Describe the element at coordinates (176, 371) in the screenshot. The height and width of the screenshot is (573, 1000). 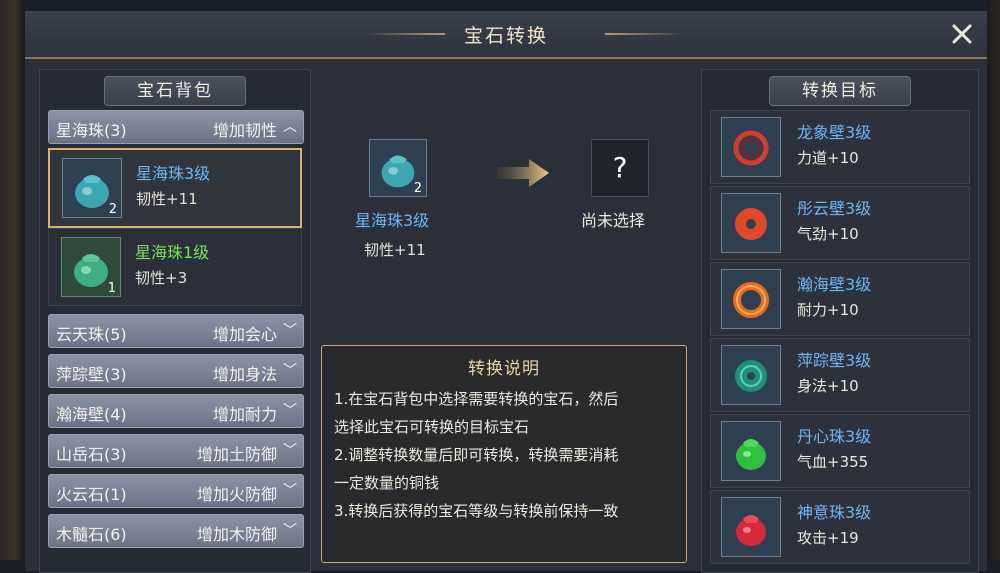
I see `category-row: 萍踪壁(3) 增加身法 ﹀` at that location.